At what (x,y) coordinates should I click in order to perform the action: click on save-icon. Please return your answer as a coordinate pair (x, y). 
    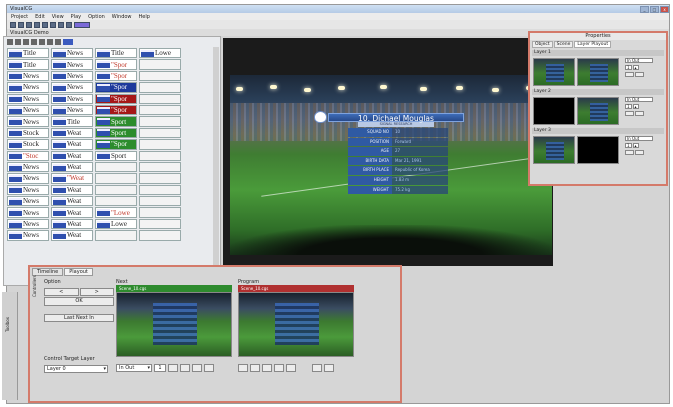
    Looking at the image, I should click on (29, 24).